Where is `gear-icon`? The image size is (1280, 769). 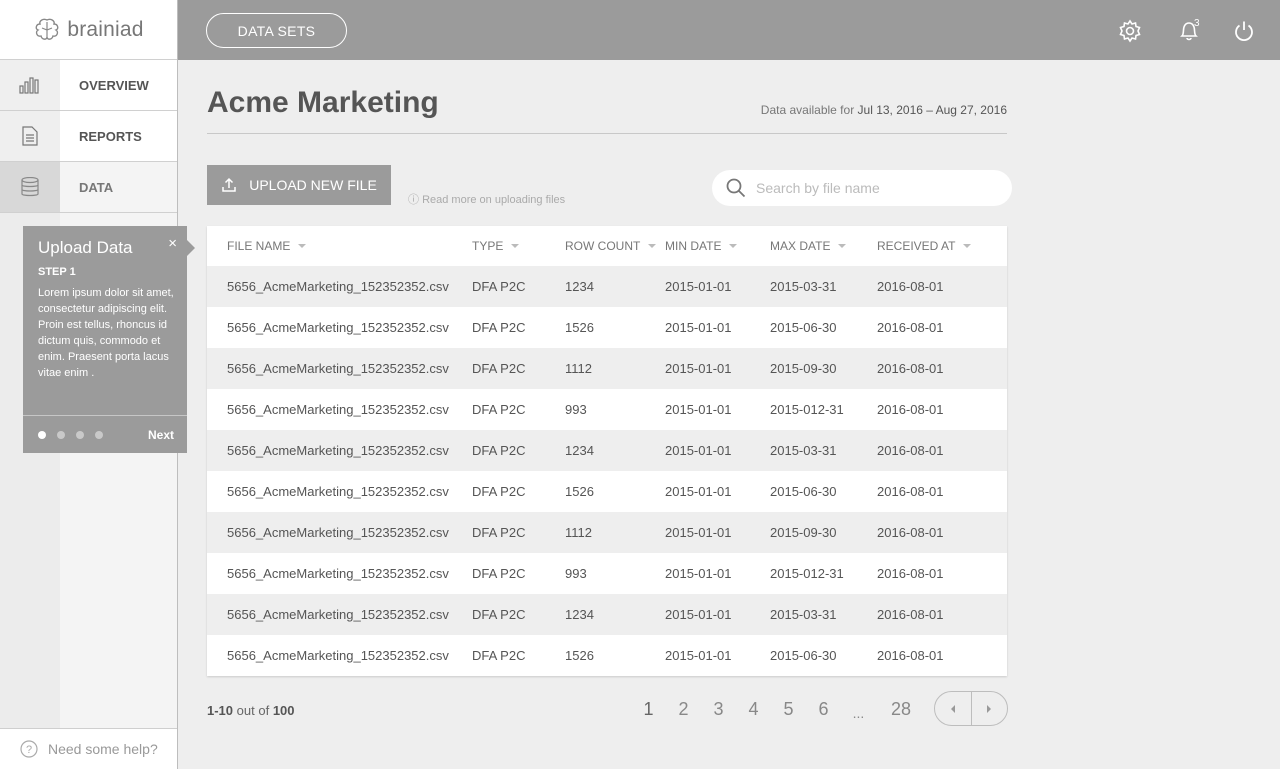
gear-icon is located at coordinates (1130, 31).